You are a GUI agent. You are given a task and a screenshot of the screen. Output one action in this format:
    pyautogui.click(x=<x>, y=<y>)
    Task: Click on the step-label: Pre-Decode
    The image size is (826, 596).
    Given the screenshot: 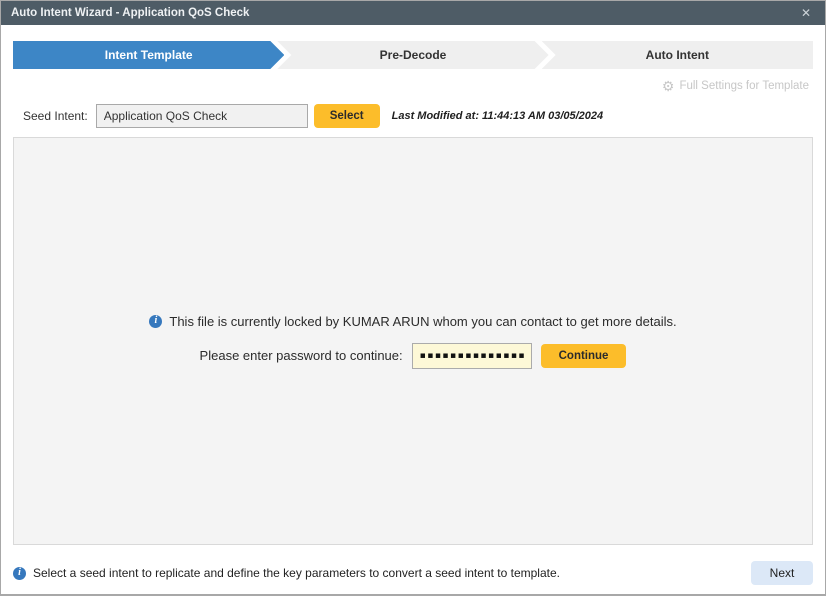 What is the action you would take?
    pyautogui.click(x=413, y=55)
    